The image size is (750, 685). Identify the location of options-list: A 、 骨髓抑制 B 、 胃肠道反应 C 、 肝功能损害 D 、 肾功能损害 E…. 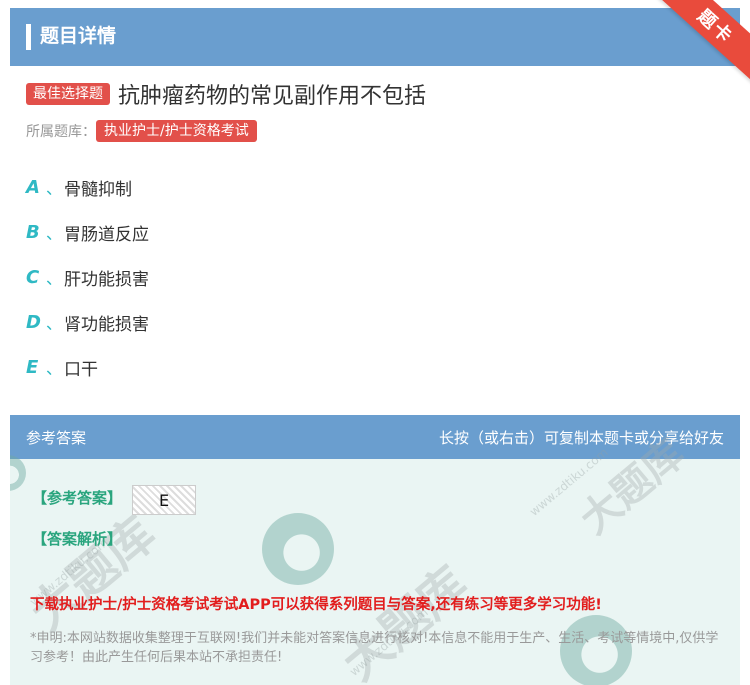
(87, 284).